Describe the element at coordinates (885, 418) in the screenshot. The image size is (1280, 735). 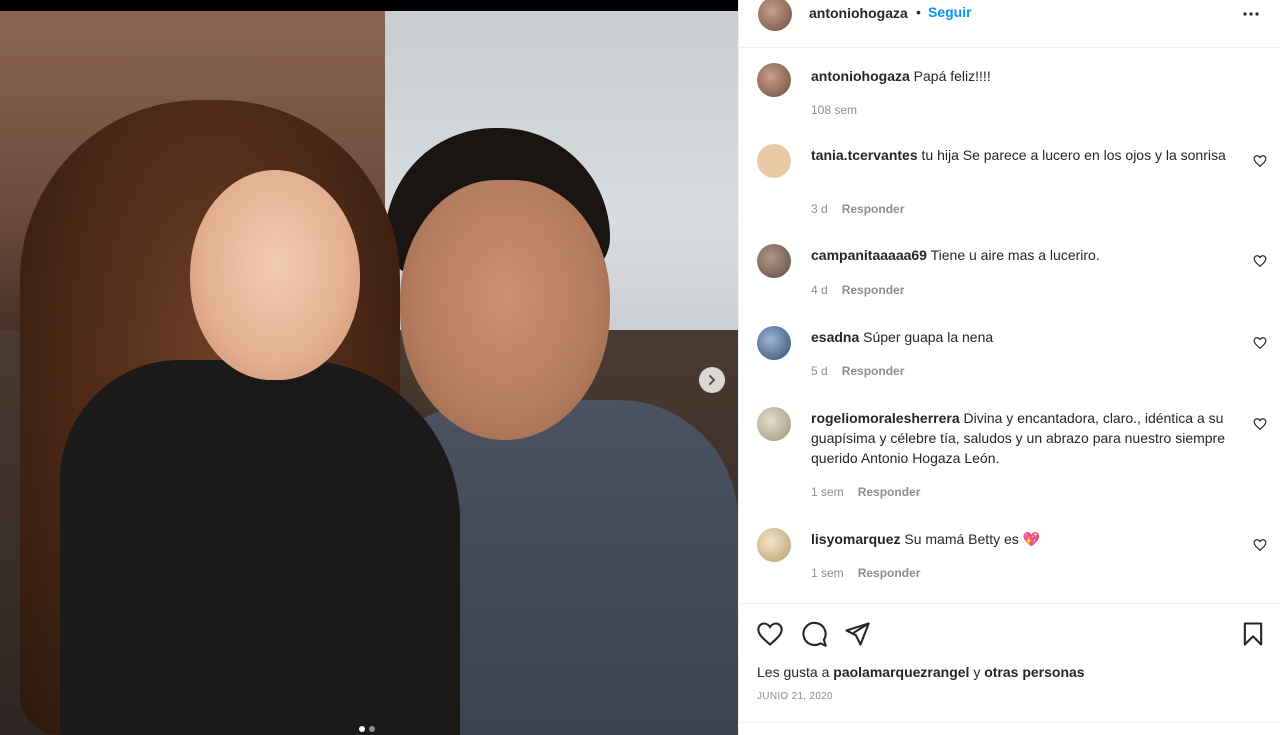
I see `comment-username: rogeliomoralesherrera` at that location.